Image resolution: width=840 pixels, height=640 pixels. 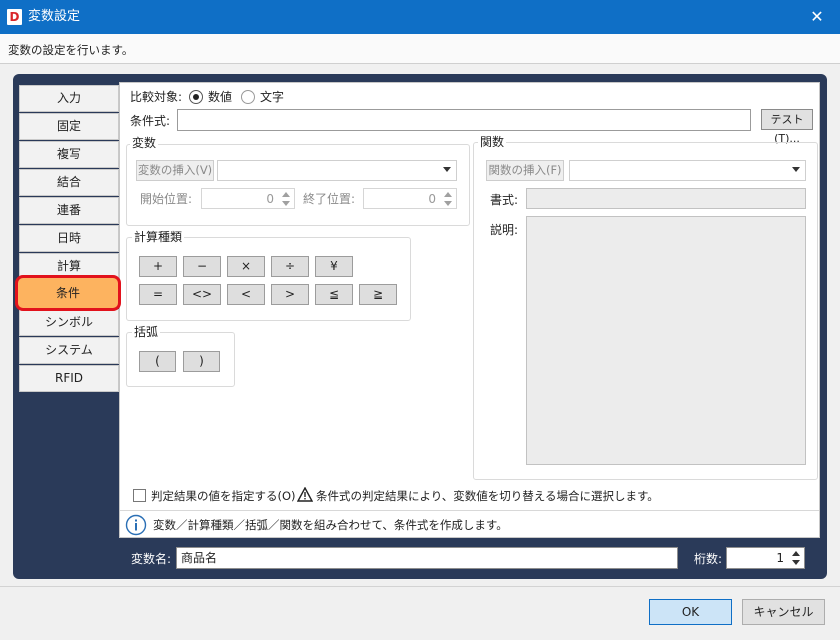 I want to click on condition-label: 条件式:, so click(x=150, y=121).